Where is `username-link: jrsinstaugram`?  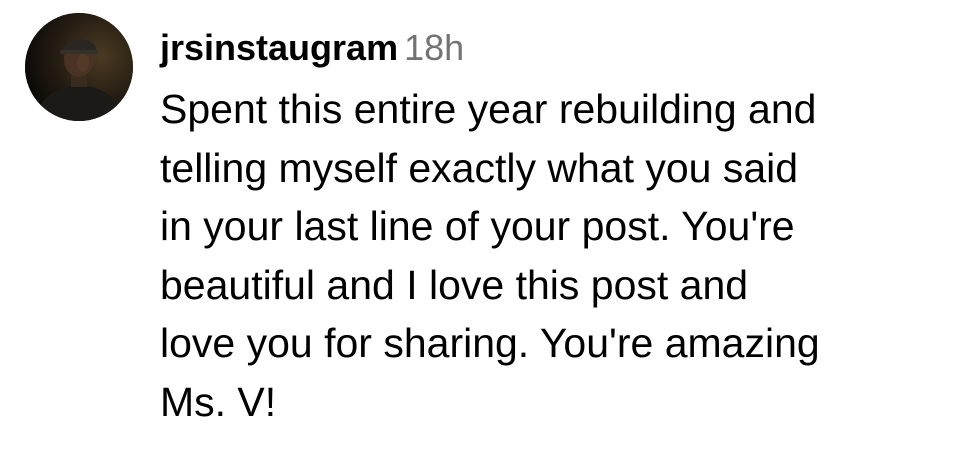 username-link: jrsinstaugram is located at coordinates (279, 47).